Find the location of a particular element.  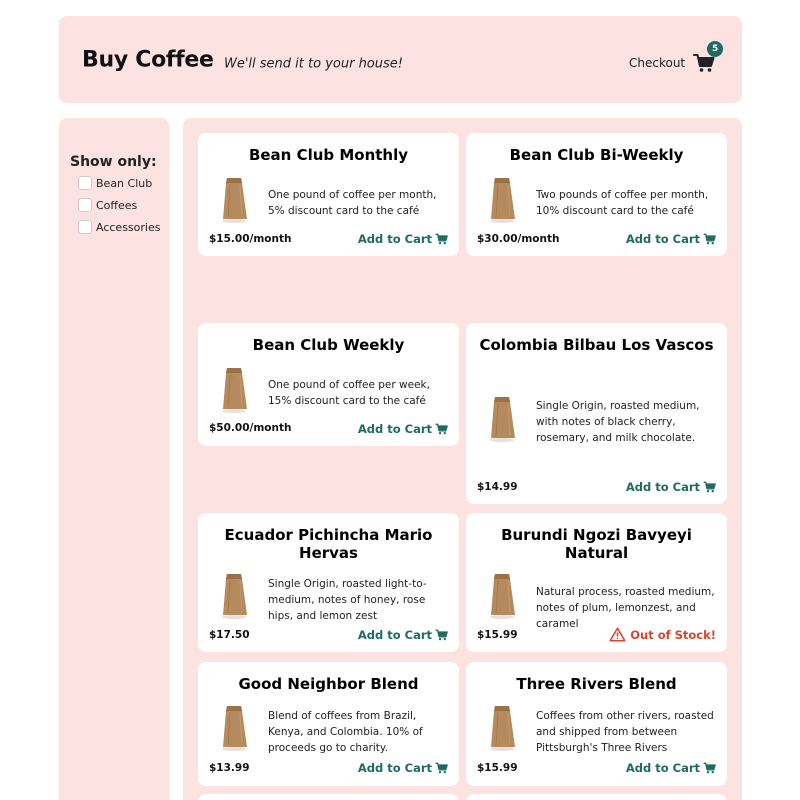

product-name: Good Neighbor Blend is located at coordinates (328, 684).